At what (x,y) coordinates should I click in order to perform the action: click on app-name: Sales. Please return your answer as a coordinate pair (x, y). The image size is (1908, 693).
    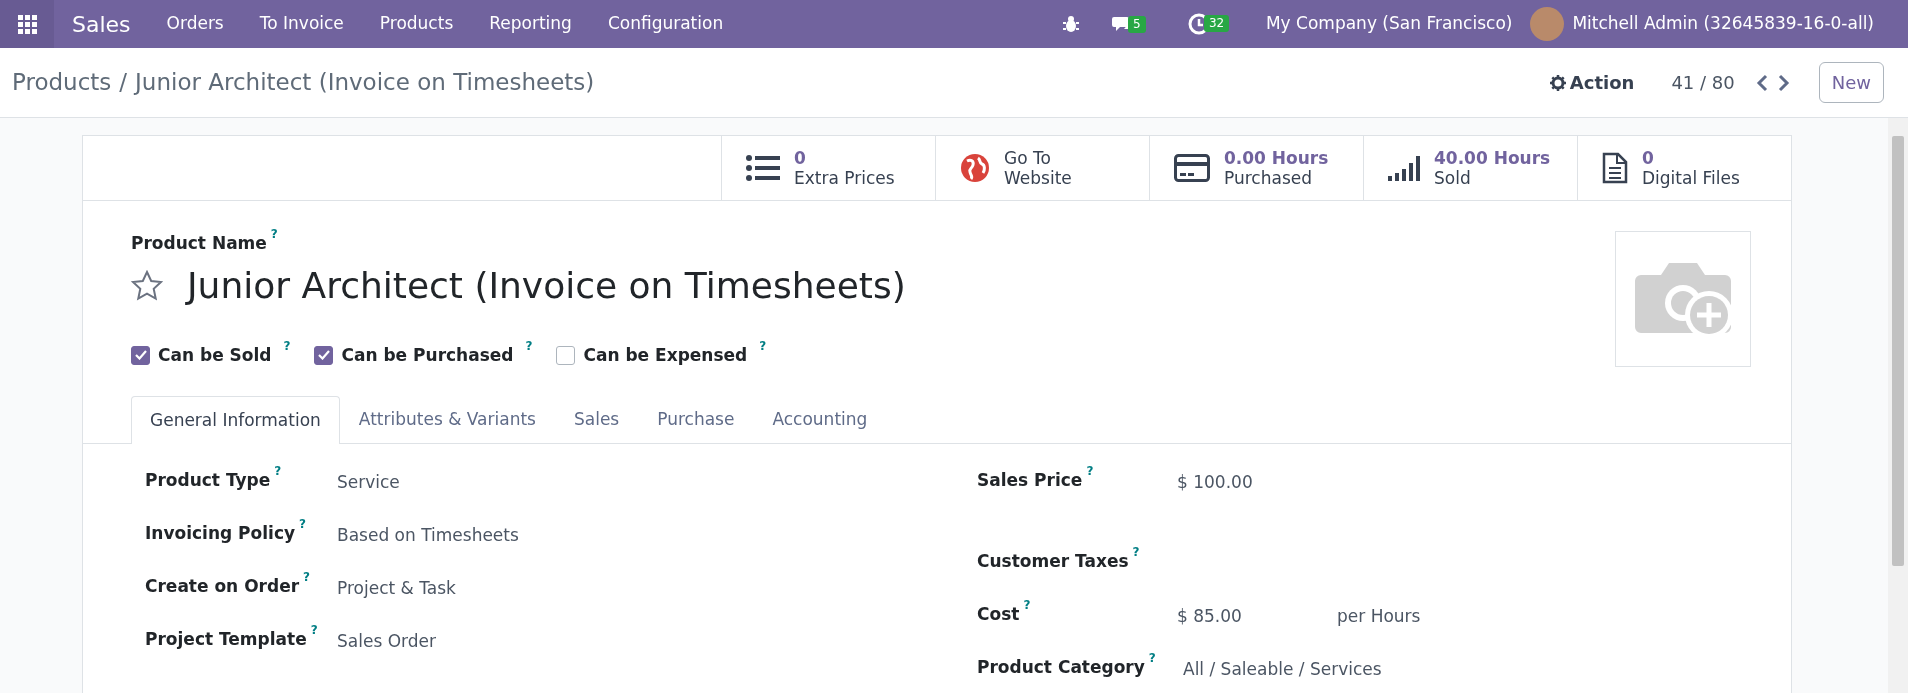
    Looking at the image, I should click on (101, 24).